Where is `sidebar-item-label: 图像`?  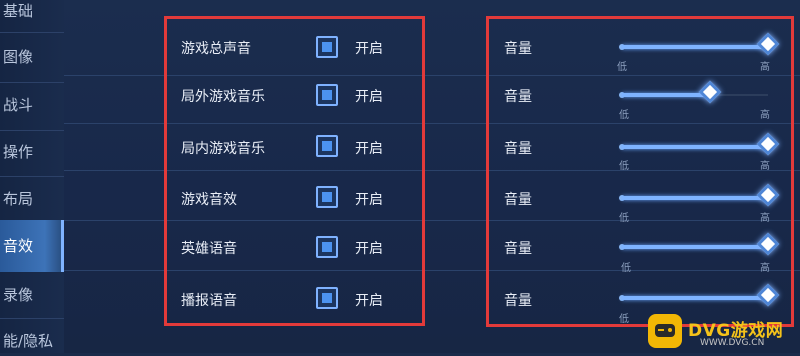 sidebar-item-label: 图像 is located at coordinates (18, 57).